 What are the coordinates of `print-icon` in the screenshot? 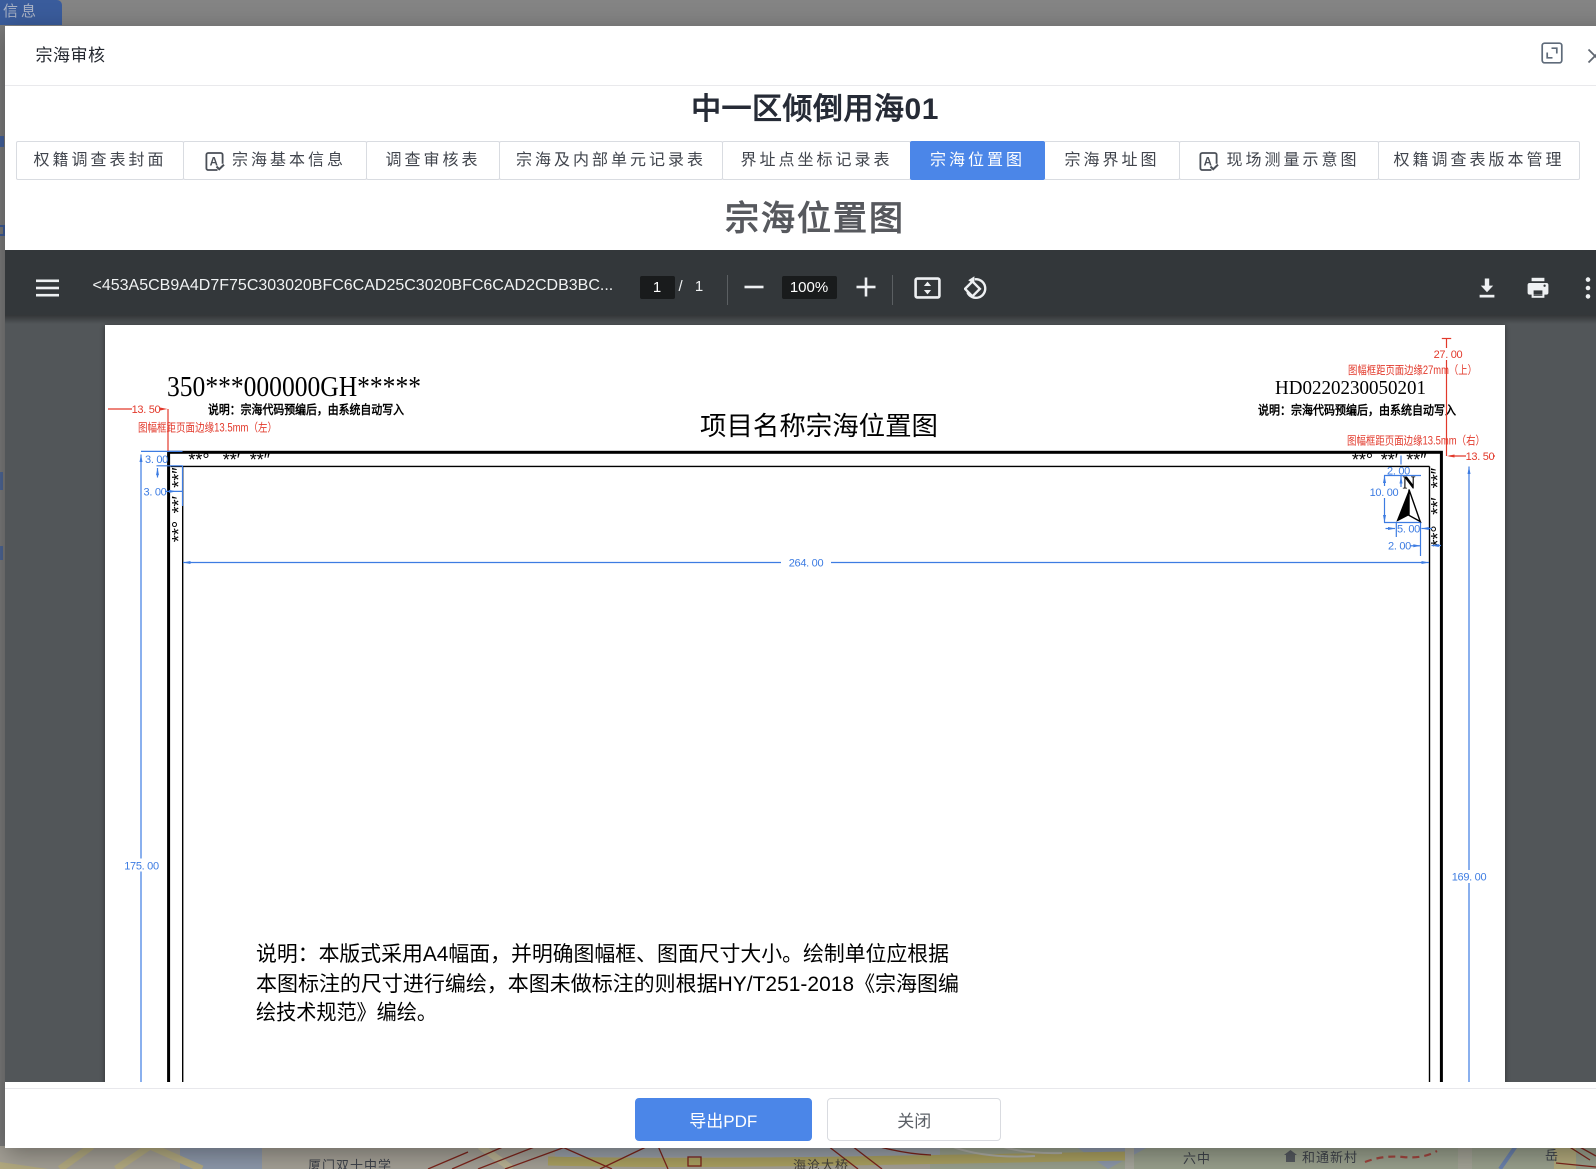 It's located at (1537, 287).